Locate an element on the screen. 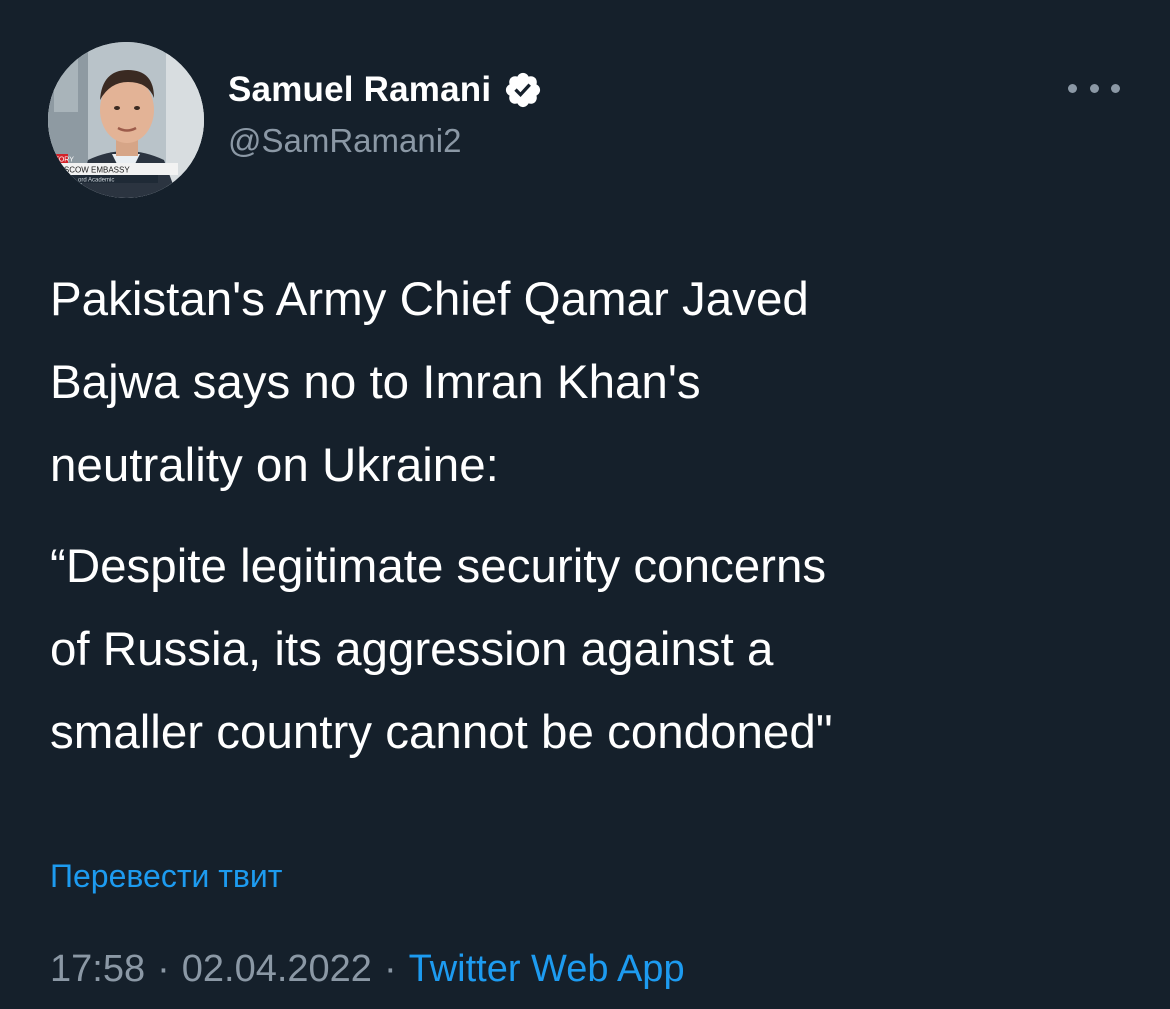 This screenshot has width=1170, height=1009. avatar-ticker-sub: ord Academic is located at coordinates (96, 181).